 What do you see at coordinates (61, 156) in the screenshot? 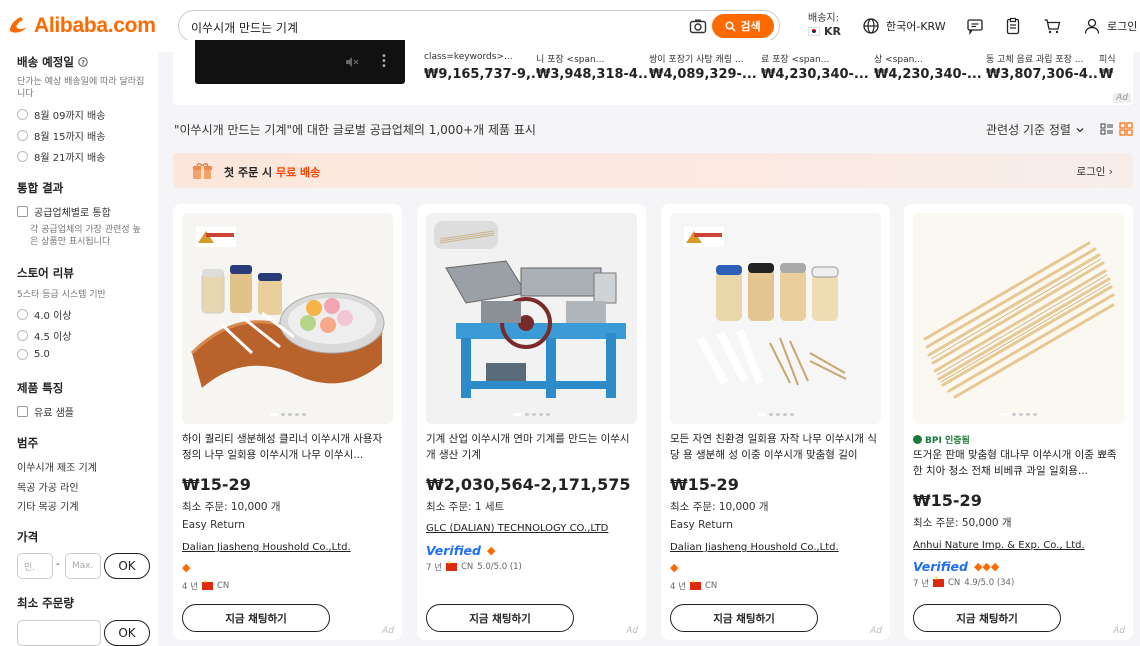
I see `delivery-option: 8월 21까지 배송` at bounding box center [61, 156].